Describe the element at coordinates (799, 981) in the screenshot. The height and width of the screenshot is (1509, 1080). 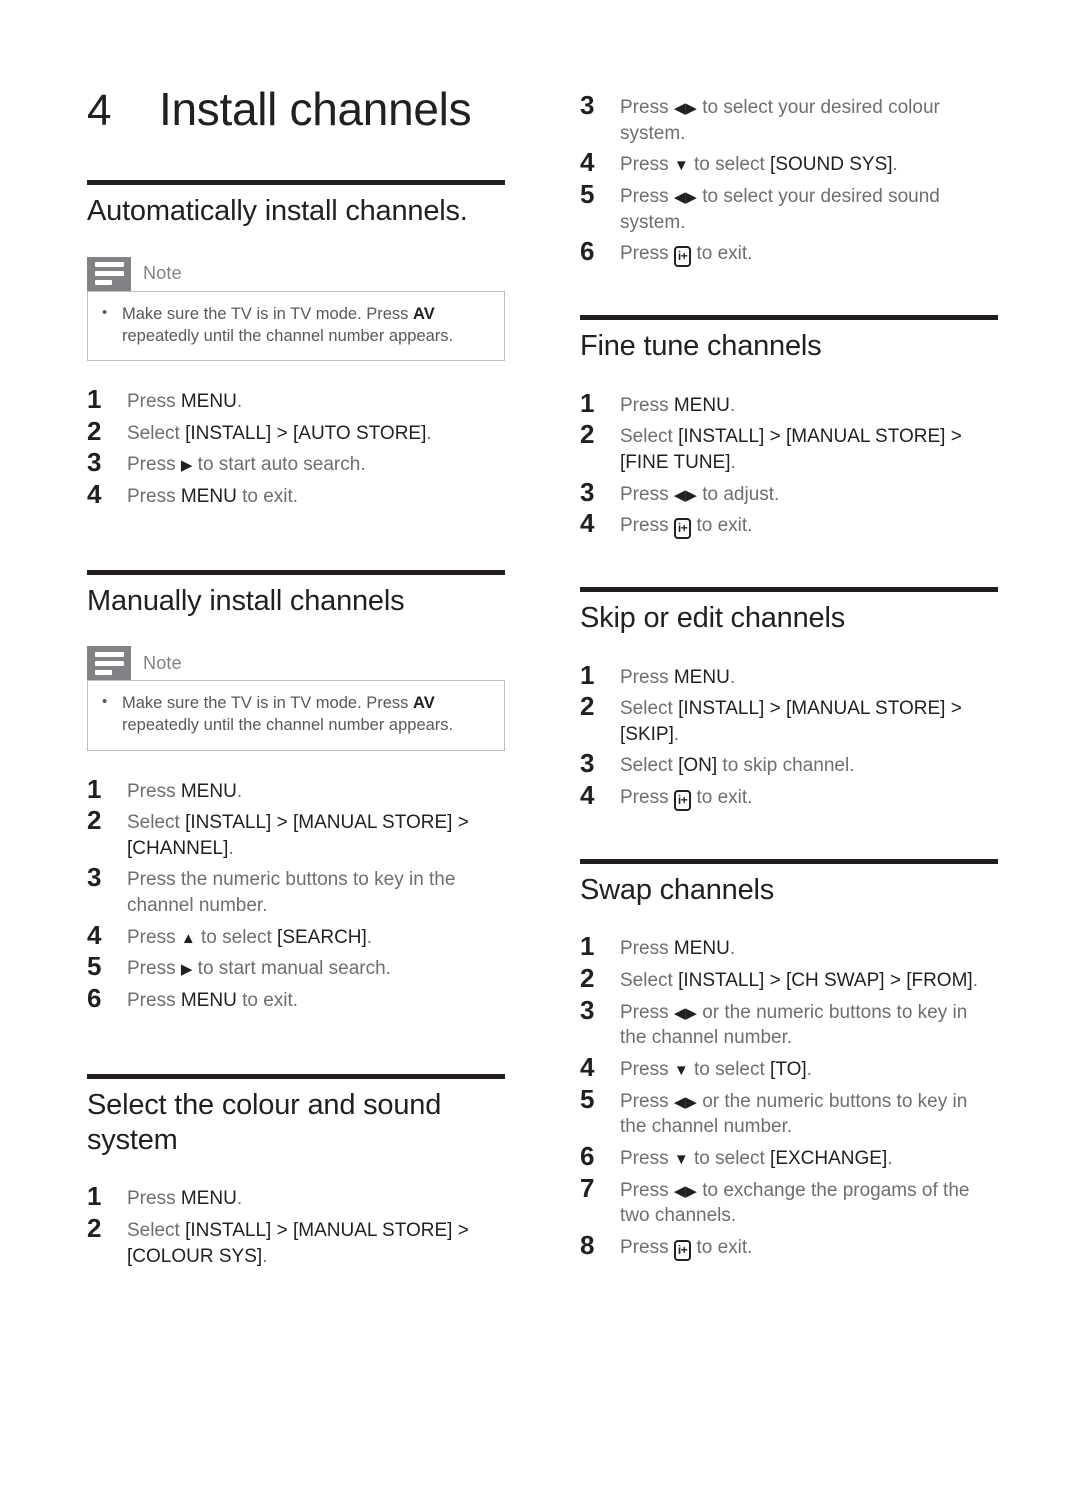
I see `step-text: Select [INSTALL] > [CH SWAP] > [FROM].` at that location.